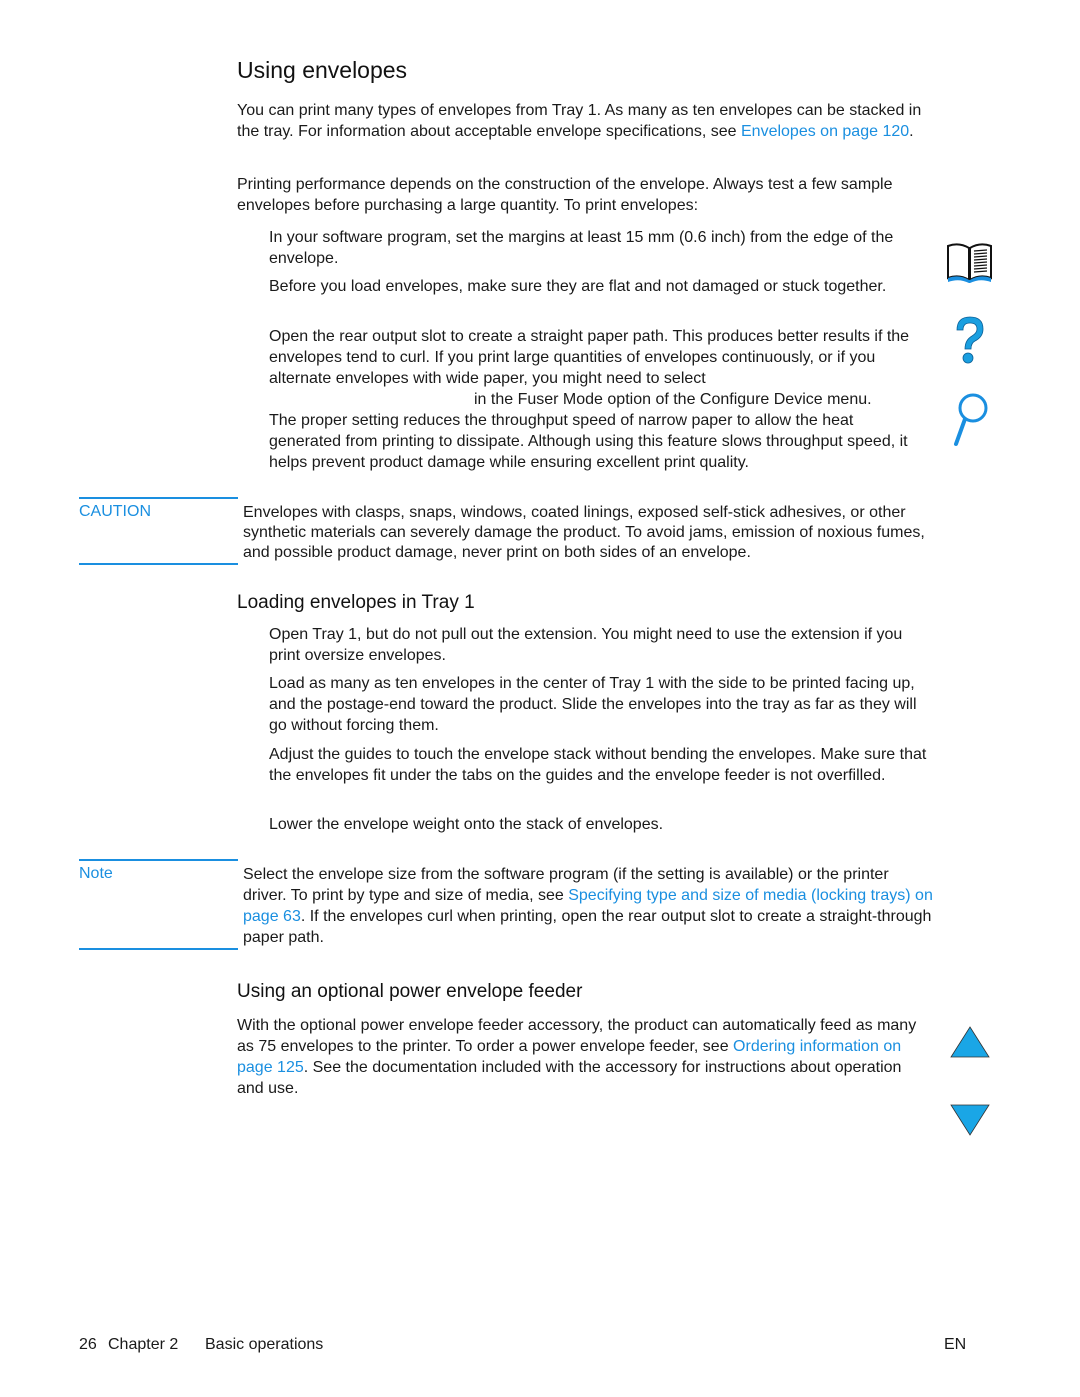  I want to click on triangle-down-icon, so click(970, 1120).